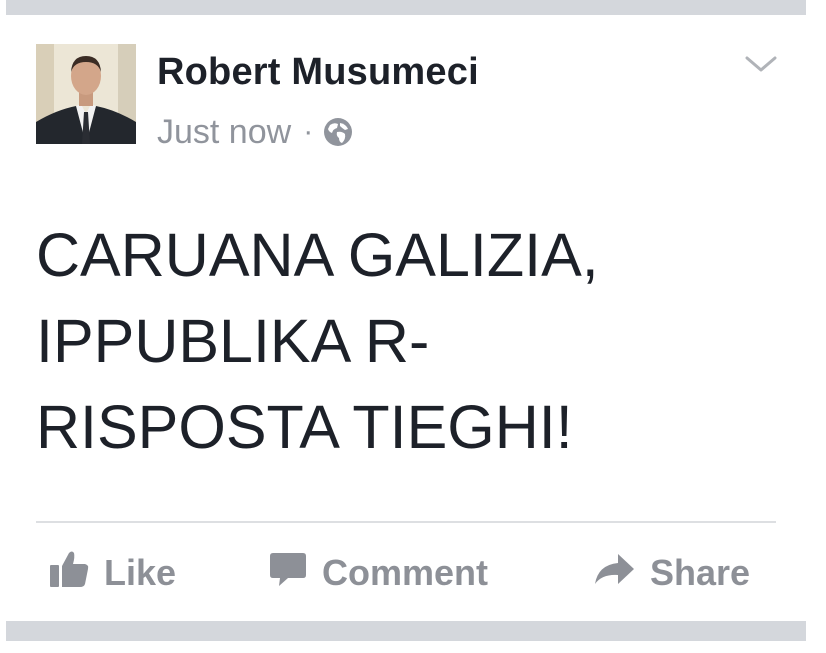  I want to click on comment-button: Comment, so click(378, 573).